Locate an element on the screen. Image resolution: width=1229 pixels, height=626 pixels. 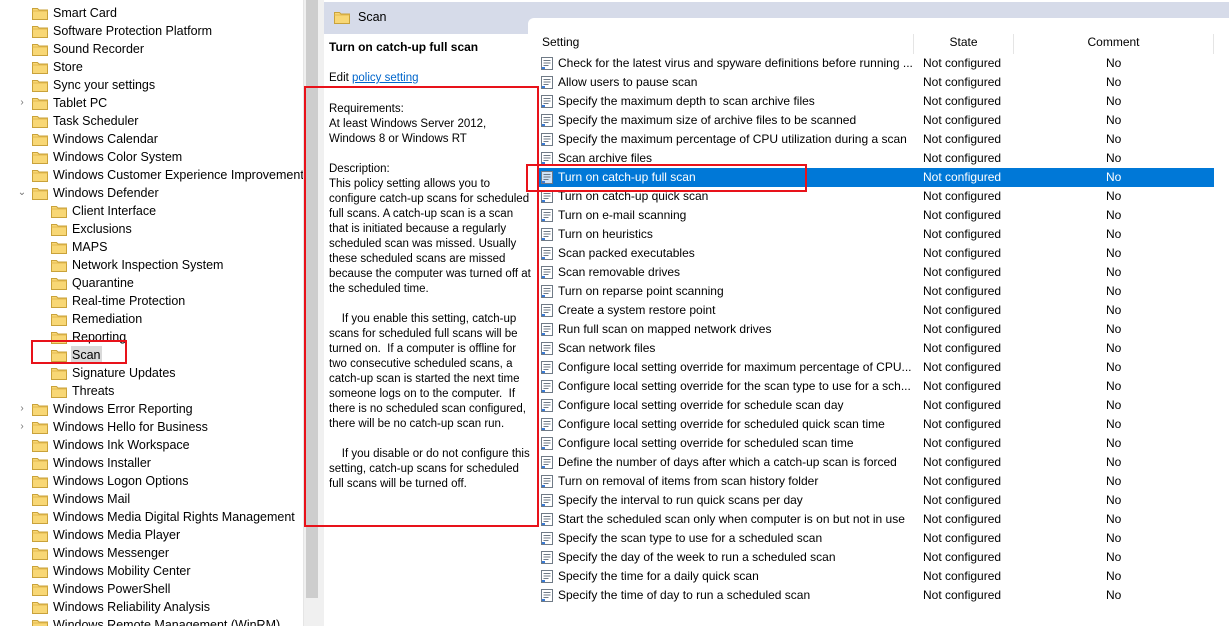
setting-name: Turn on catch-up quick scan is located at coordinates (633, 196).